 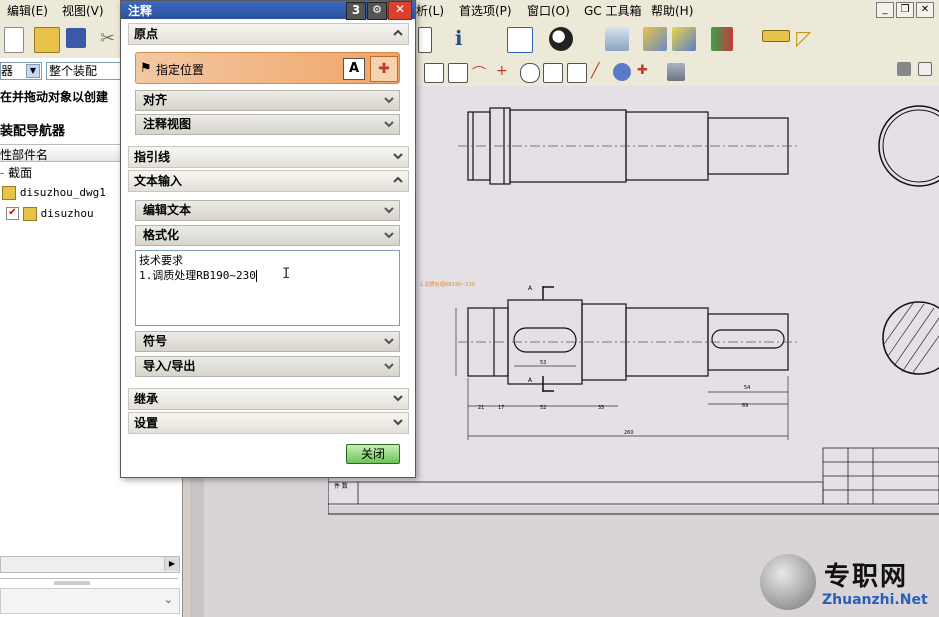 I want to click on dialog-title: 注释, so click(x=140, y=11).